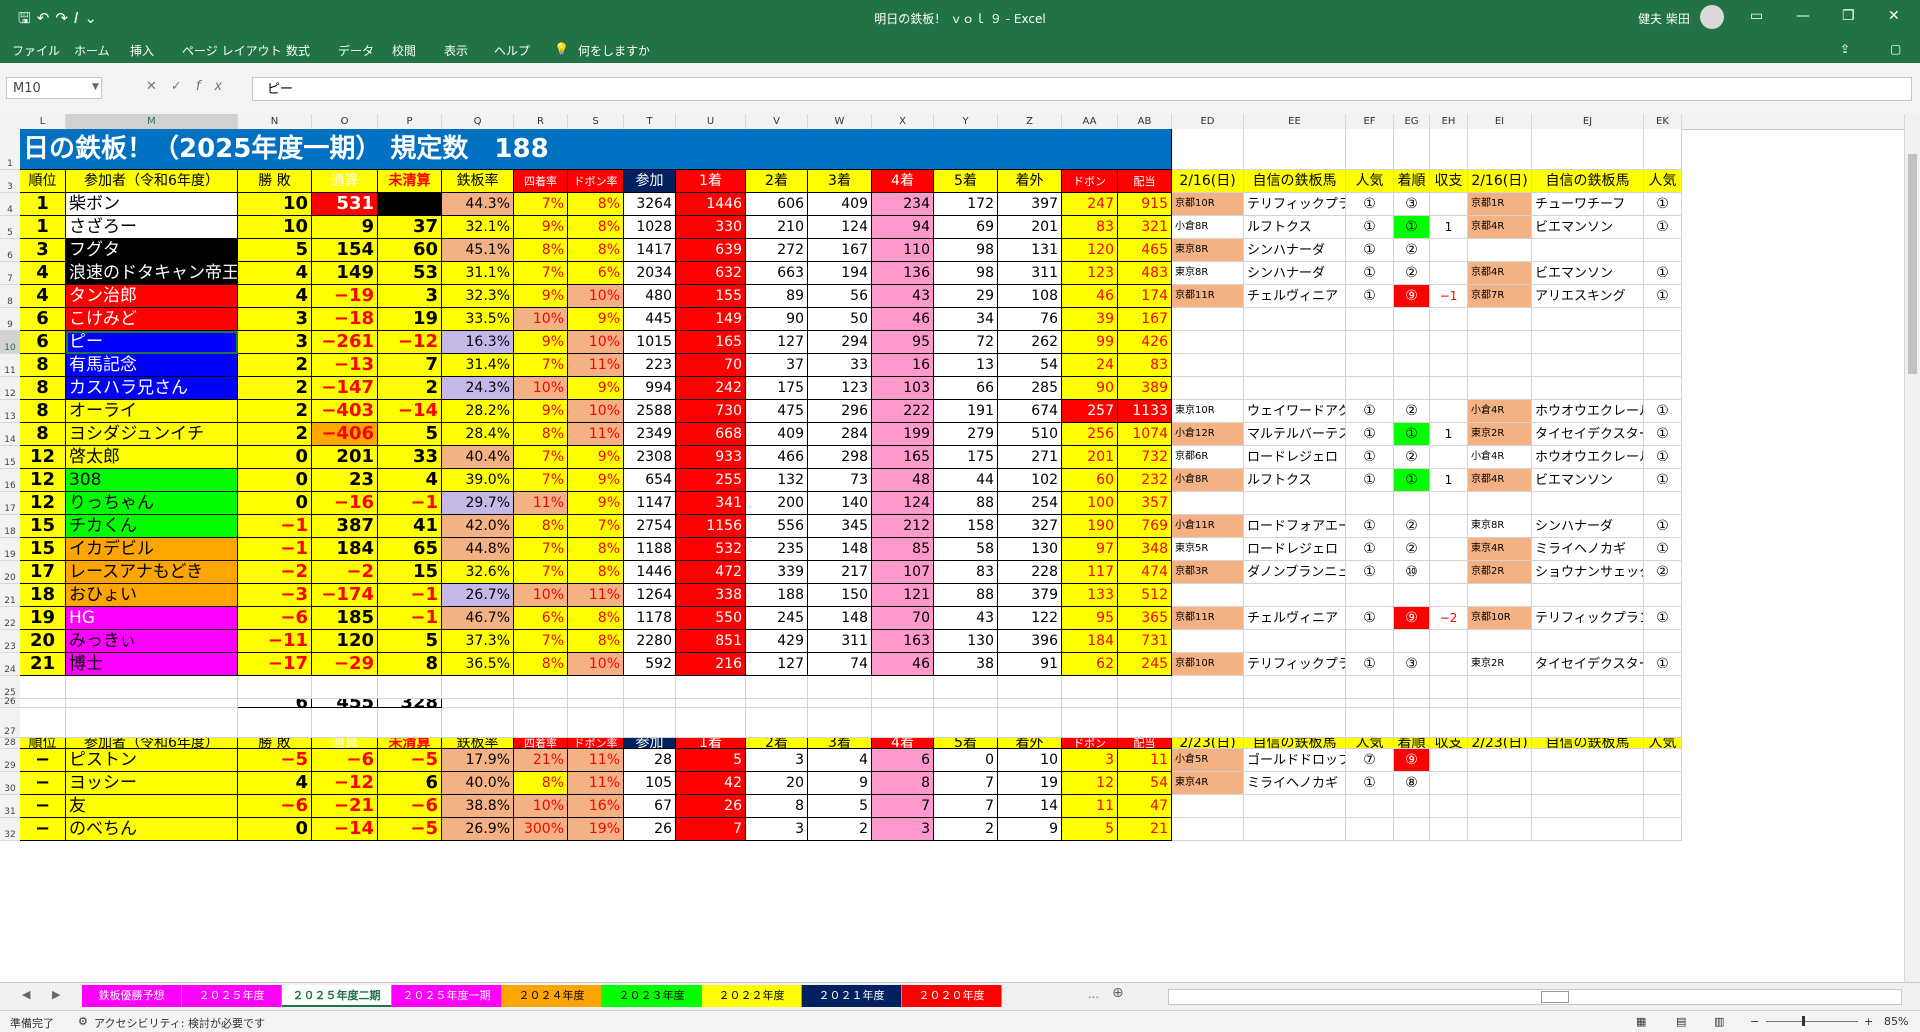 The width and height of the screenshot is (1920, 1032). What do you see at coordinates (1664, 18) in the screenshot?
I see `user-name: 健夫 柴田` at bounding box center [1664, 18].